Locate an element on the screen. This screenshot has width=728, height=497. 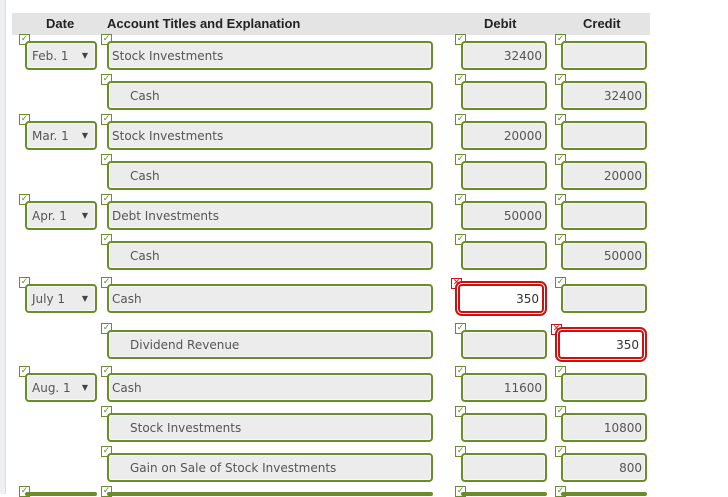
date-select: Mar. 1 ▼ is located at coordinates (61, 135).